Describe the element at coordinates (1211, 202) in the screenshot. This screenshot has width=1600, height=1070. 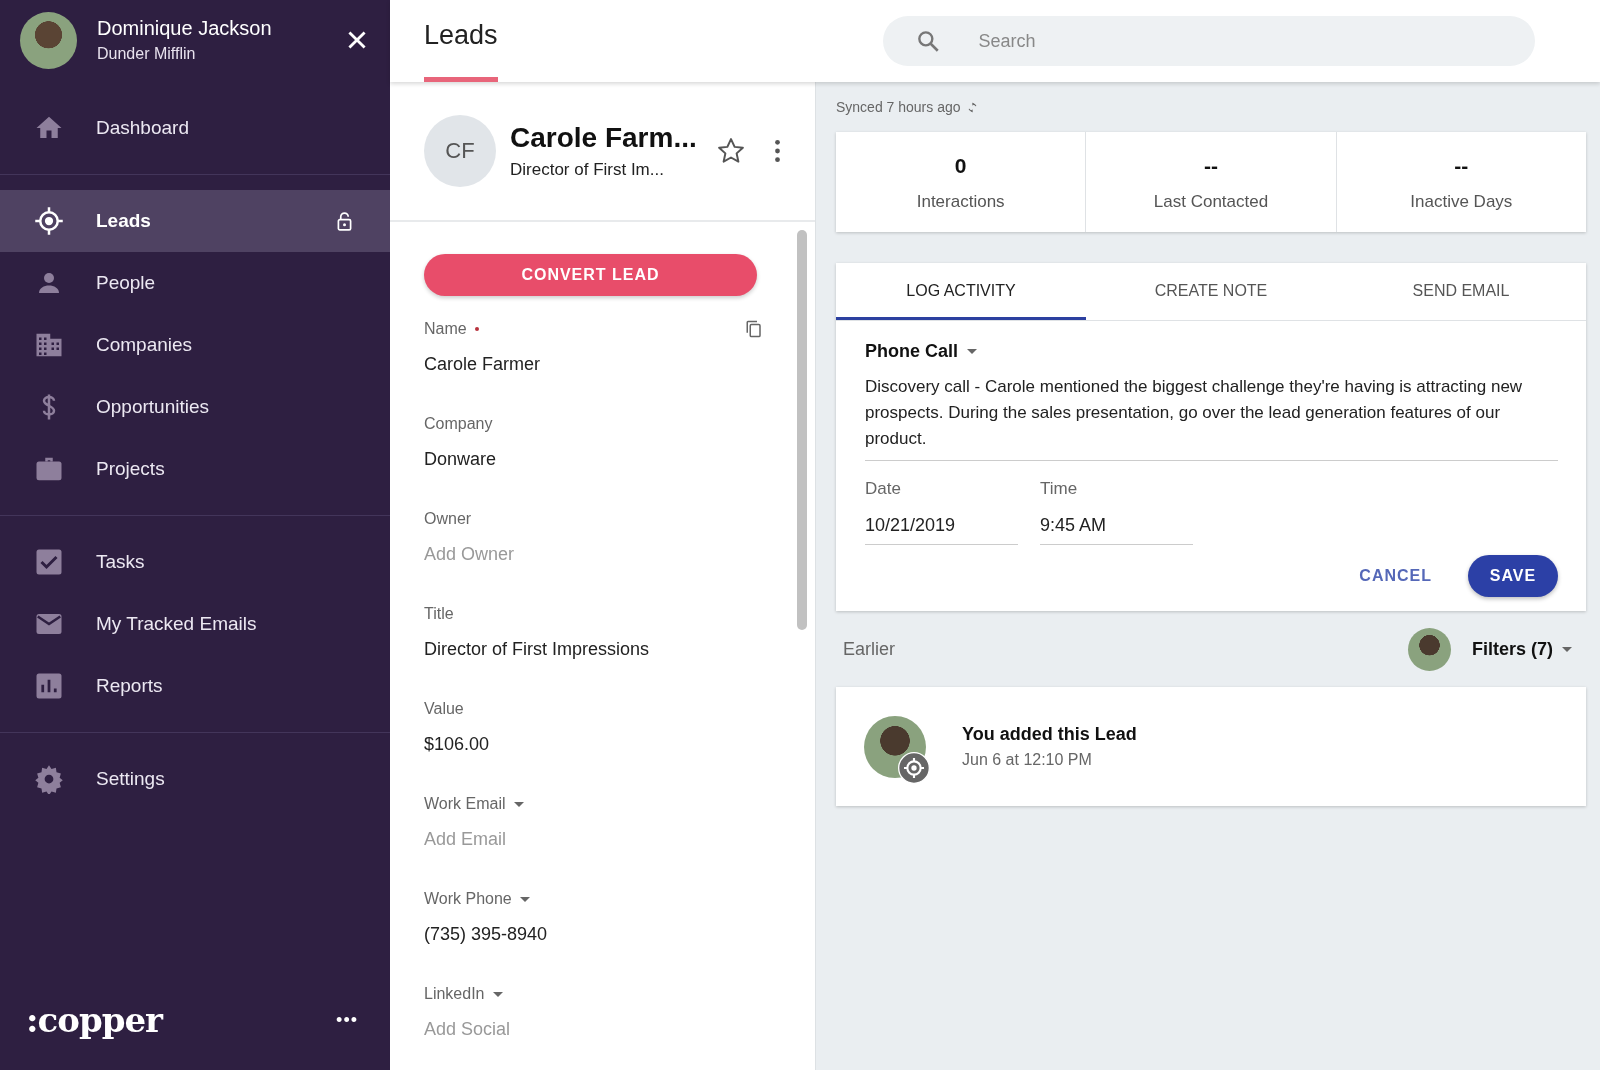
I see `stat-label: Last Contacted` at that location.